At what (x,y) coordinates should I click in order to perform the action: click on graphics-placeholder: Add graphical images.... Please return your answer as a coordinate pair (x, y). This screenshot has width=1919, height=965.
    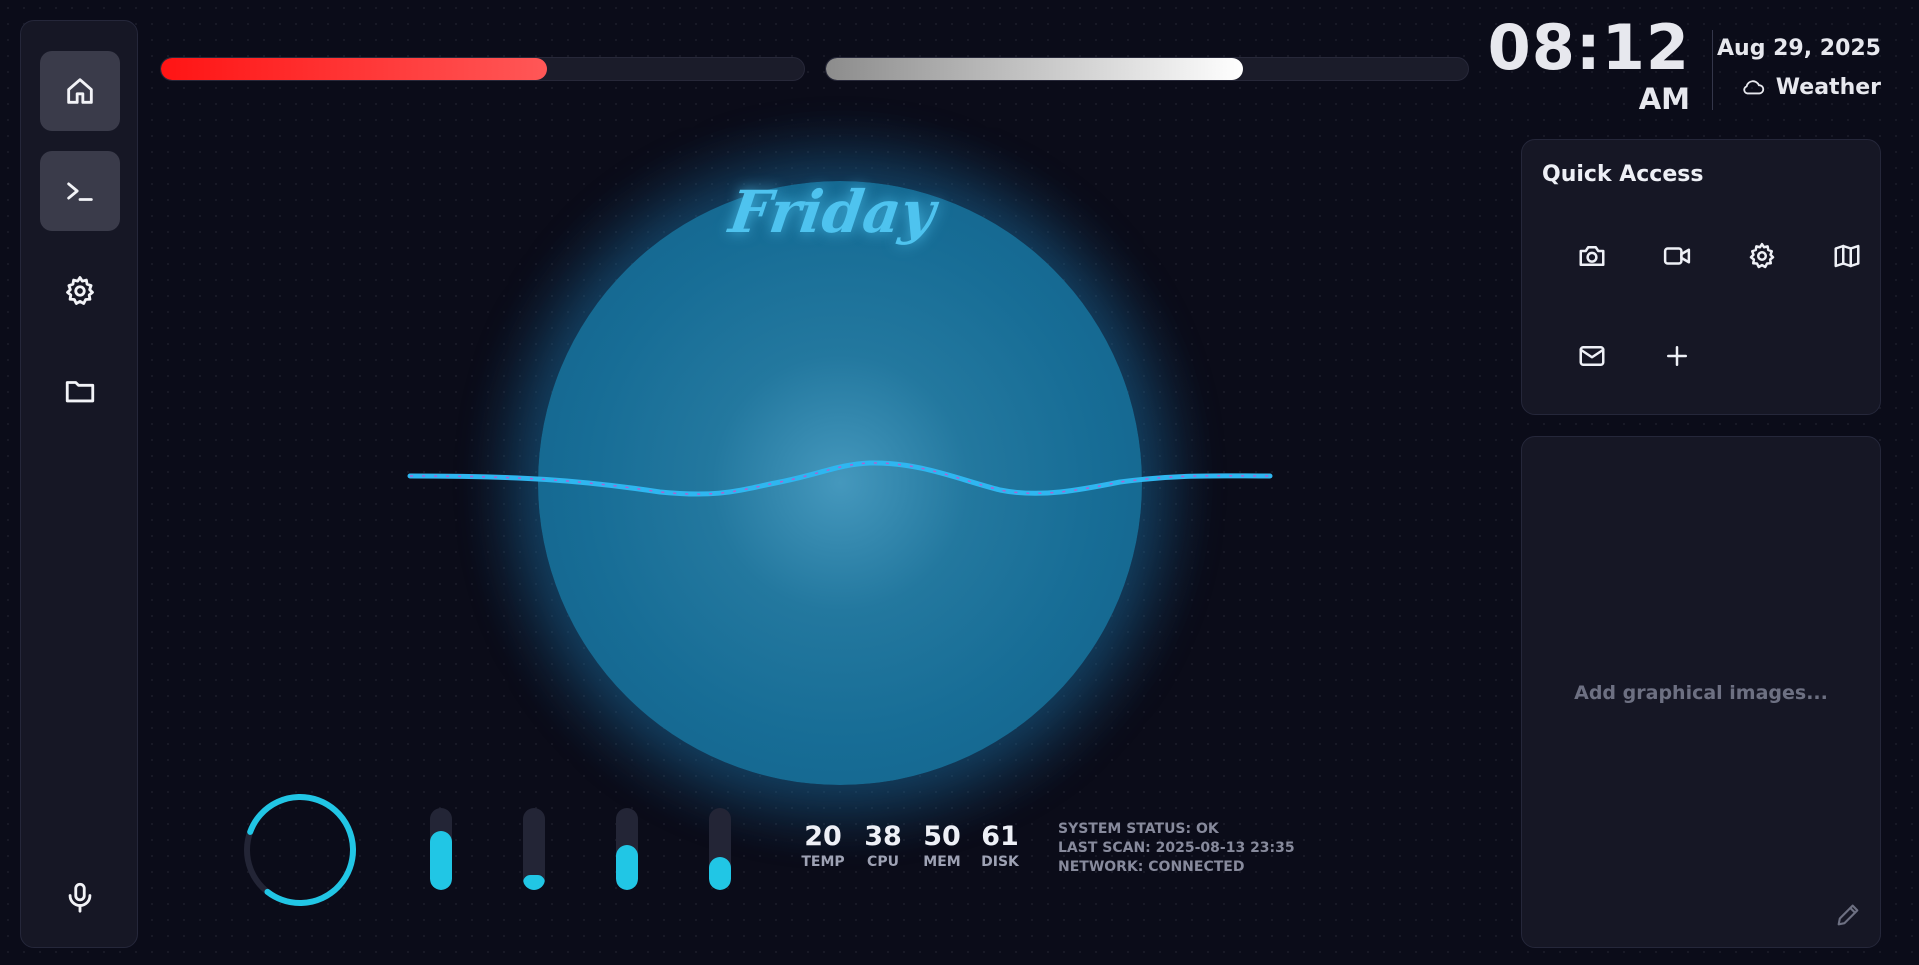
    Looking at the image, I should click on (1701, 693).